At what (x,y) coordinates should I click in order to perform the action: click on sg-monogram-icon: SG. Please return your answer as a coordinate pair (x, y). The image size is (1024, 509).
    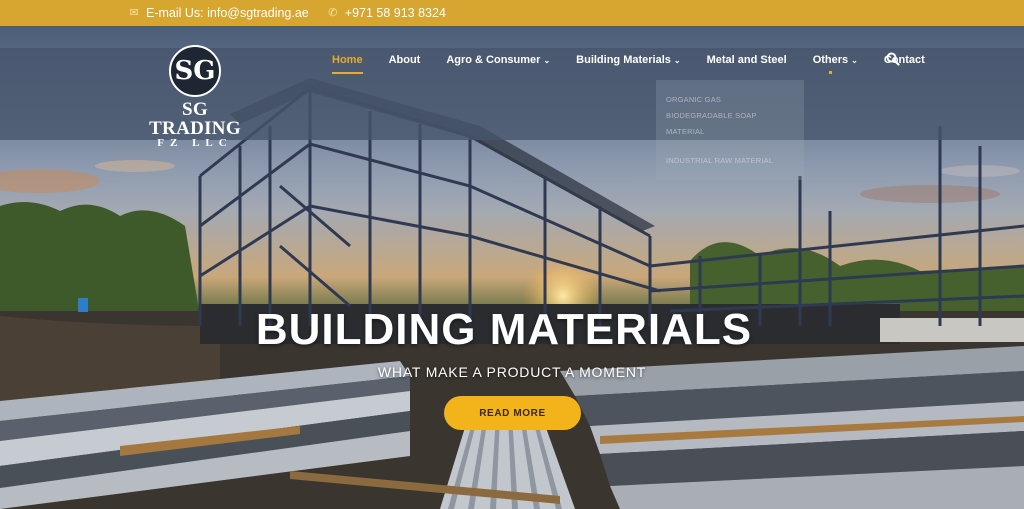
    Looking at the image, I should click on (195, 71).